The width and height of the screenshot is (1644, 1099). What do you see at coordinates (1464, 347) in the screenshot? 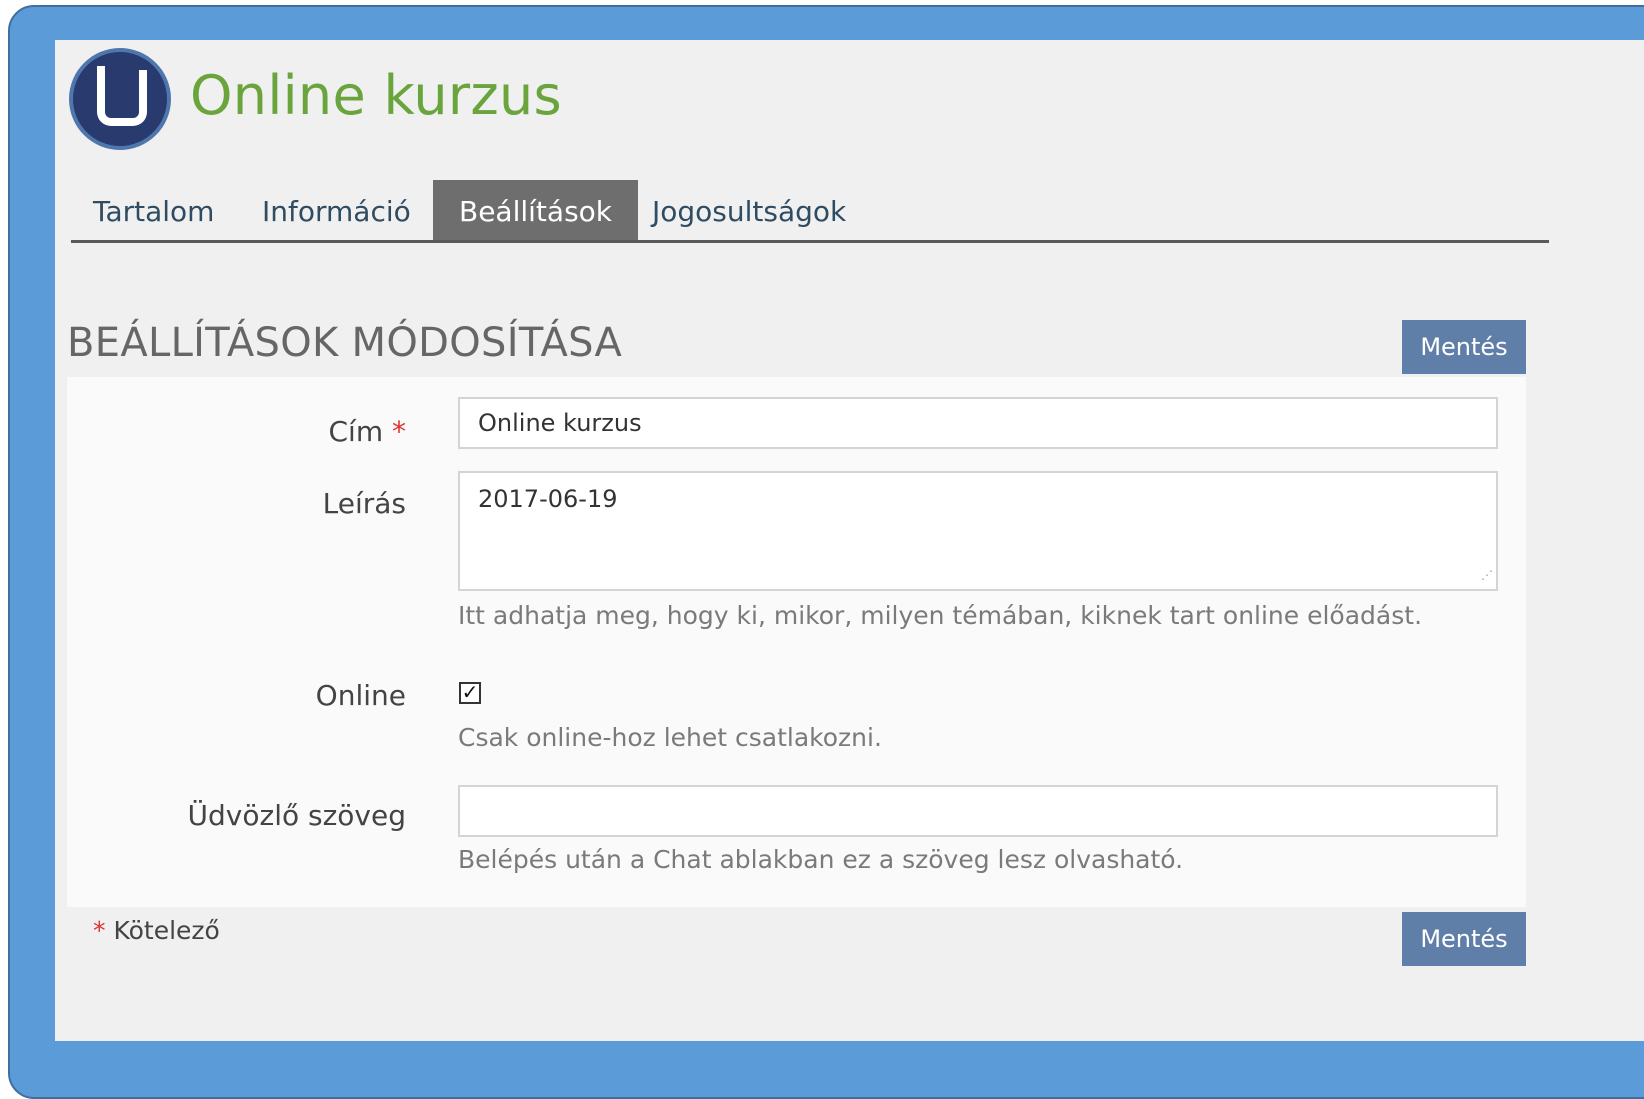
I see `save-button-top: Mentés` at bounding box center [1464, 347].